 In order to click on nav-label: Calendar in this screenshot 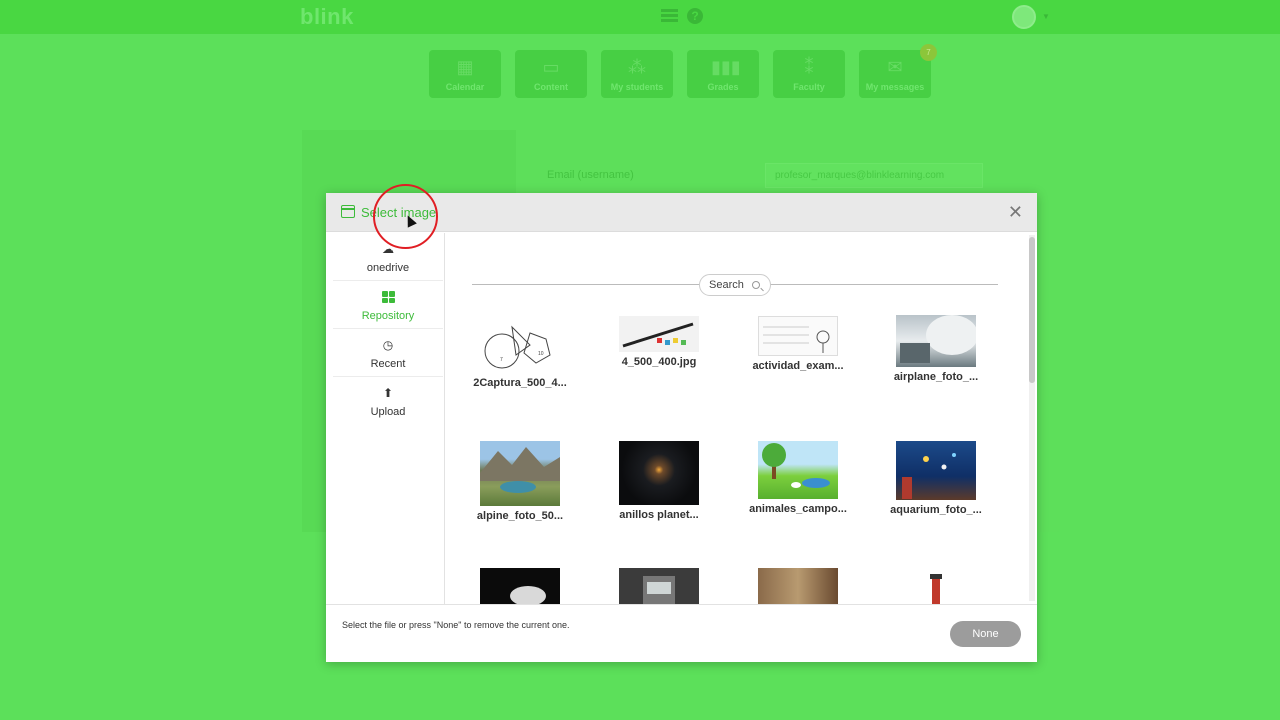, I will do `click(465, 87)`.